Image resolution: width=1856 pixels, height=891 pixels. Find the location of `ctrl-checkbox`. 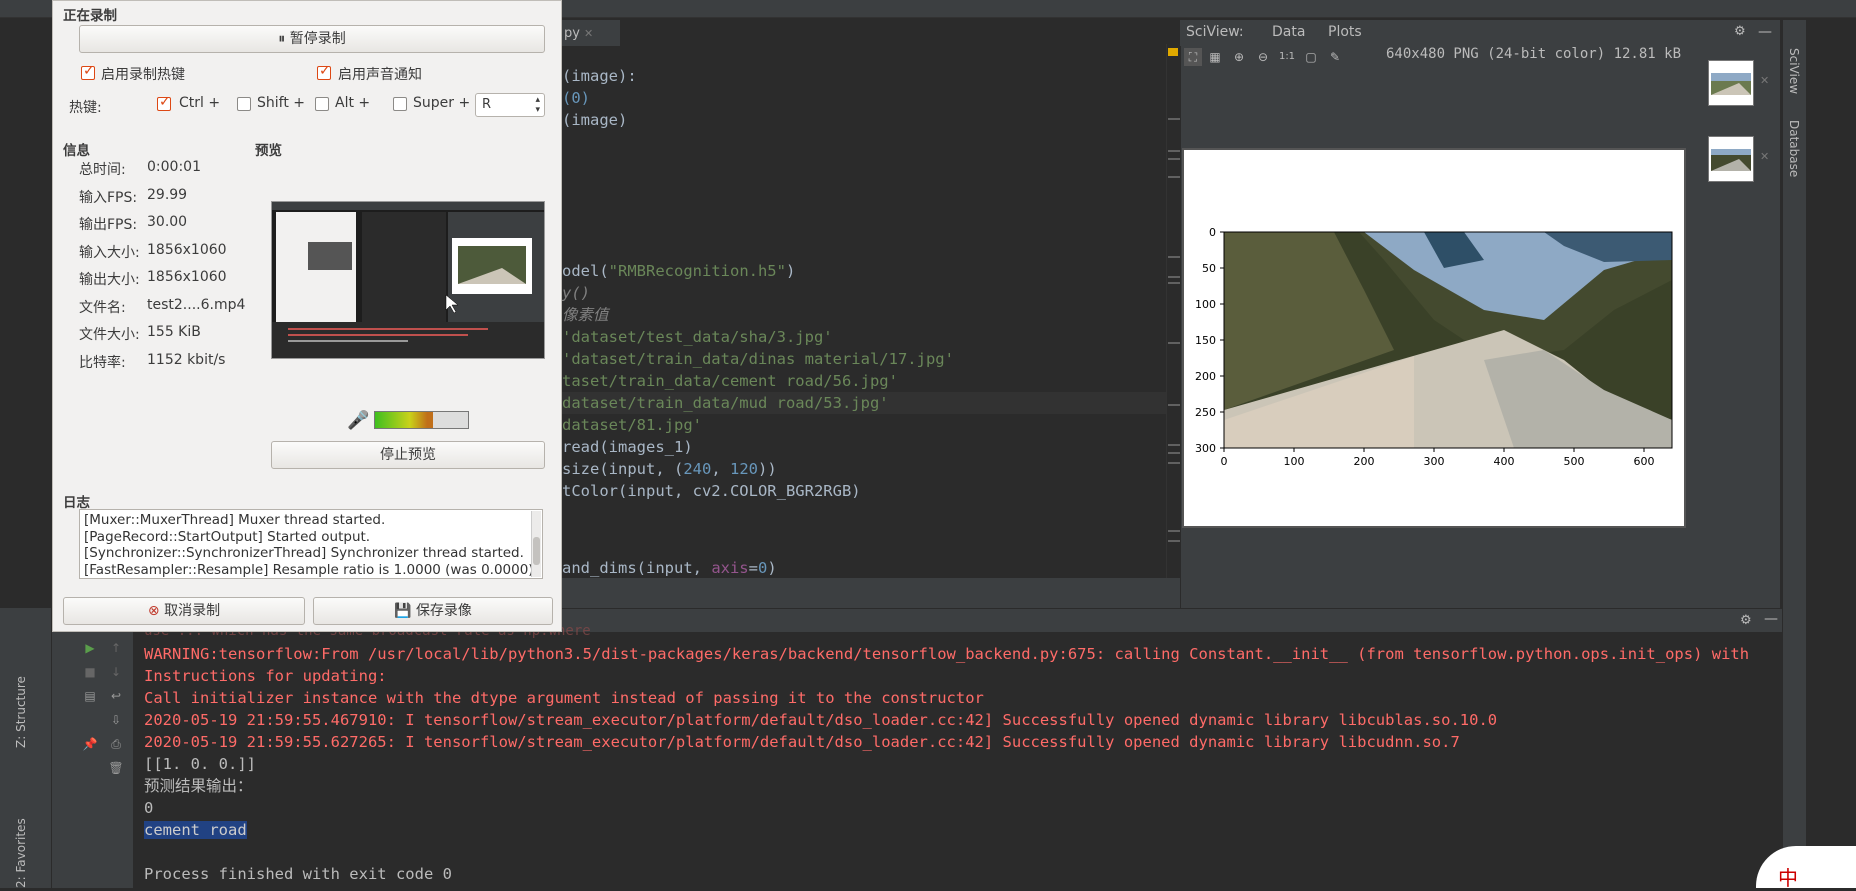

ctrl-checkbox is located at coordinates (164, 102).